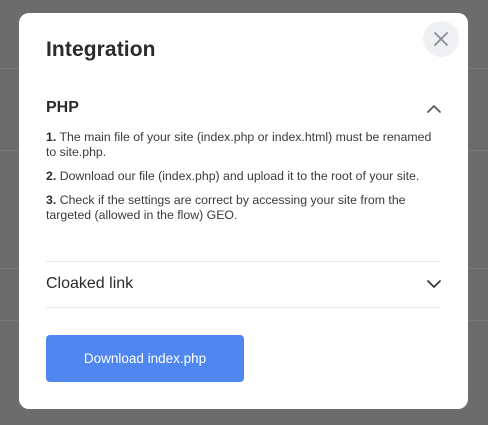 The width and height of the screenshot is (488, 425). What do you see at coordinates (434, 108) in the screenshot?
I see `chevron-up-icon` at bounding box center [434, 108].